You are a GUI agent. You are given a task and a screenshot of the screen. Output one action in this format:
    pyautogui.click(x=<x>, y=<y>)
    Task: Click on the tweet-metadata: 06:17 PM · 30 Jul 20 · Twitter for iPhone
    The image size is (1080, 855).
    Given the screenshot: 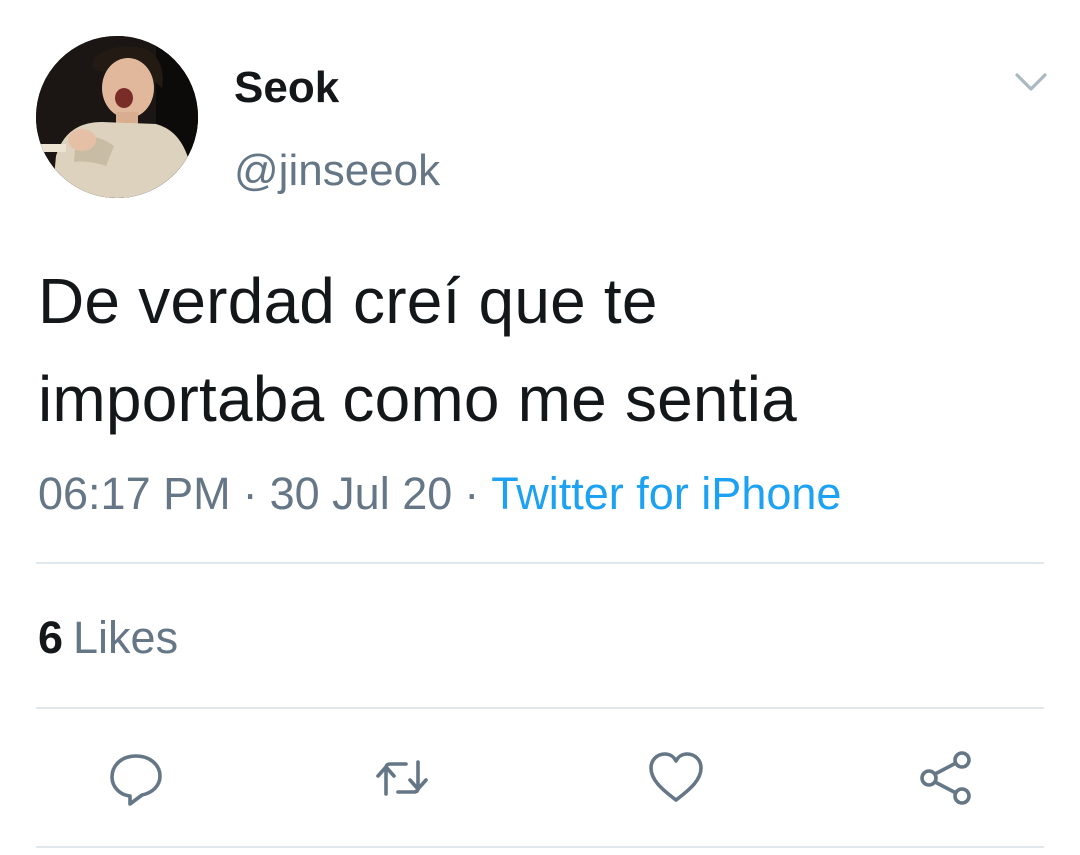 What is the action you would take?
    pyautogui.click(x=439, y=494)
    